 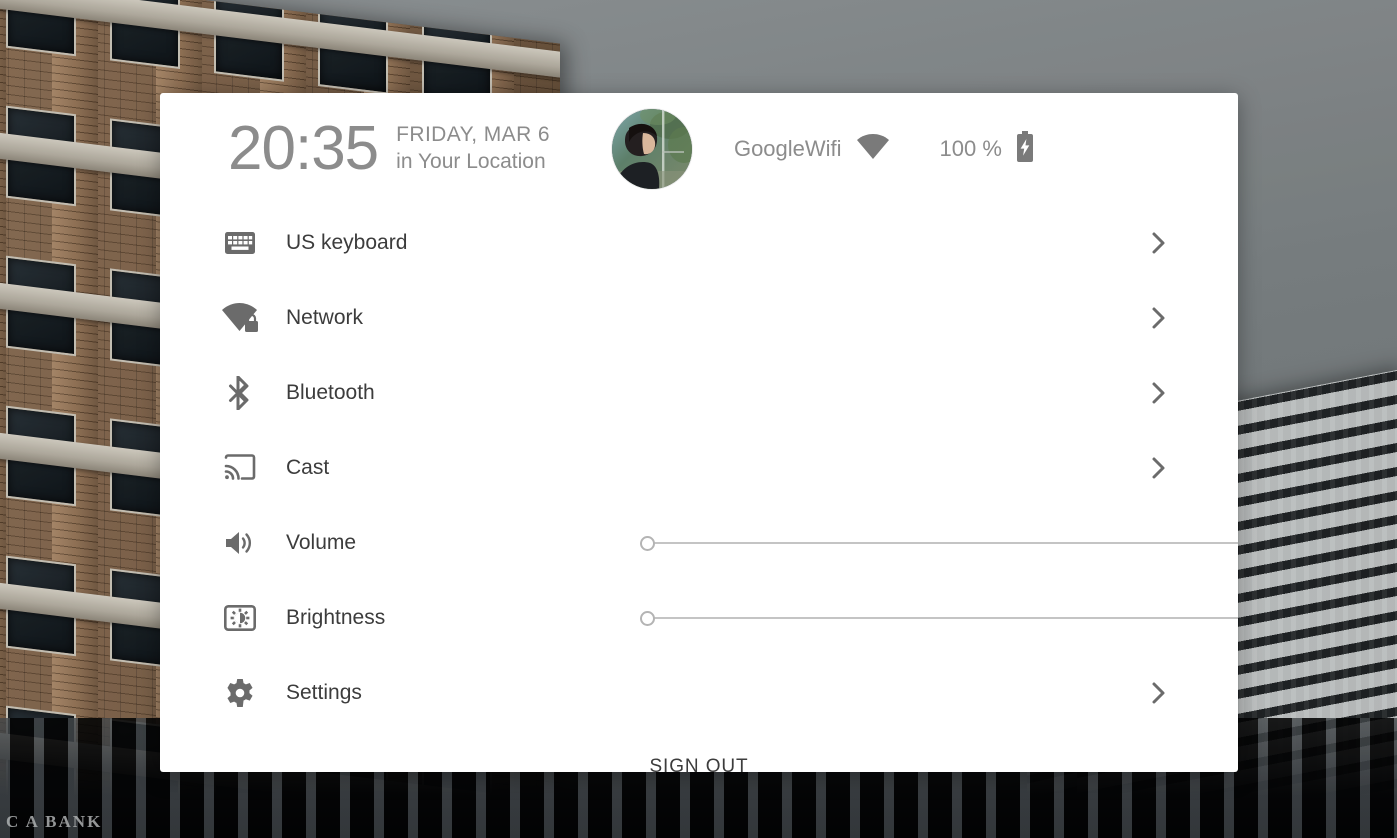 I want to click on tray-footer: SIGN OUT, so click(x=699, y=751).